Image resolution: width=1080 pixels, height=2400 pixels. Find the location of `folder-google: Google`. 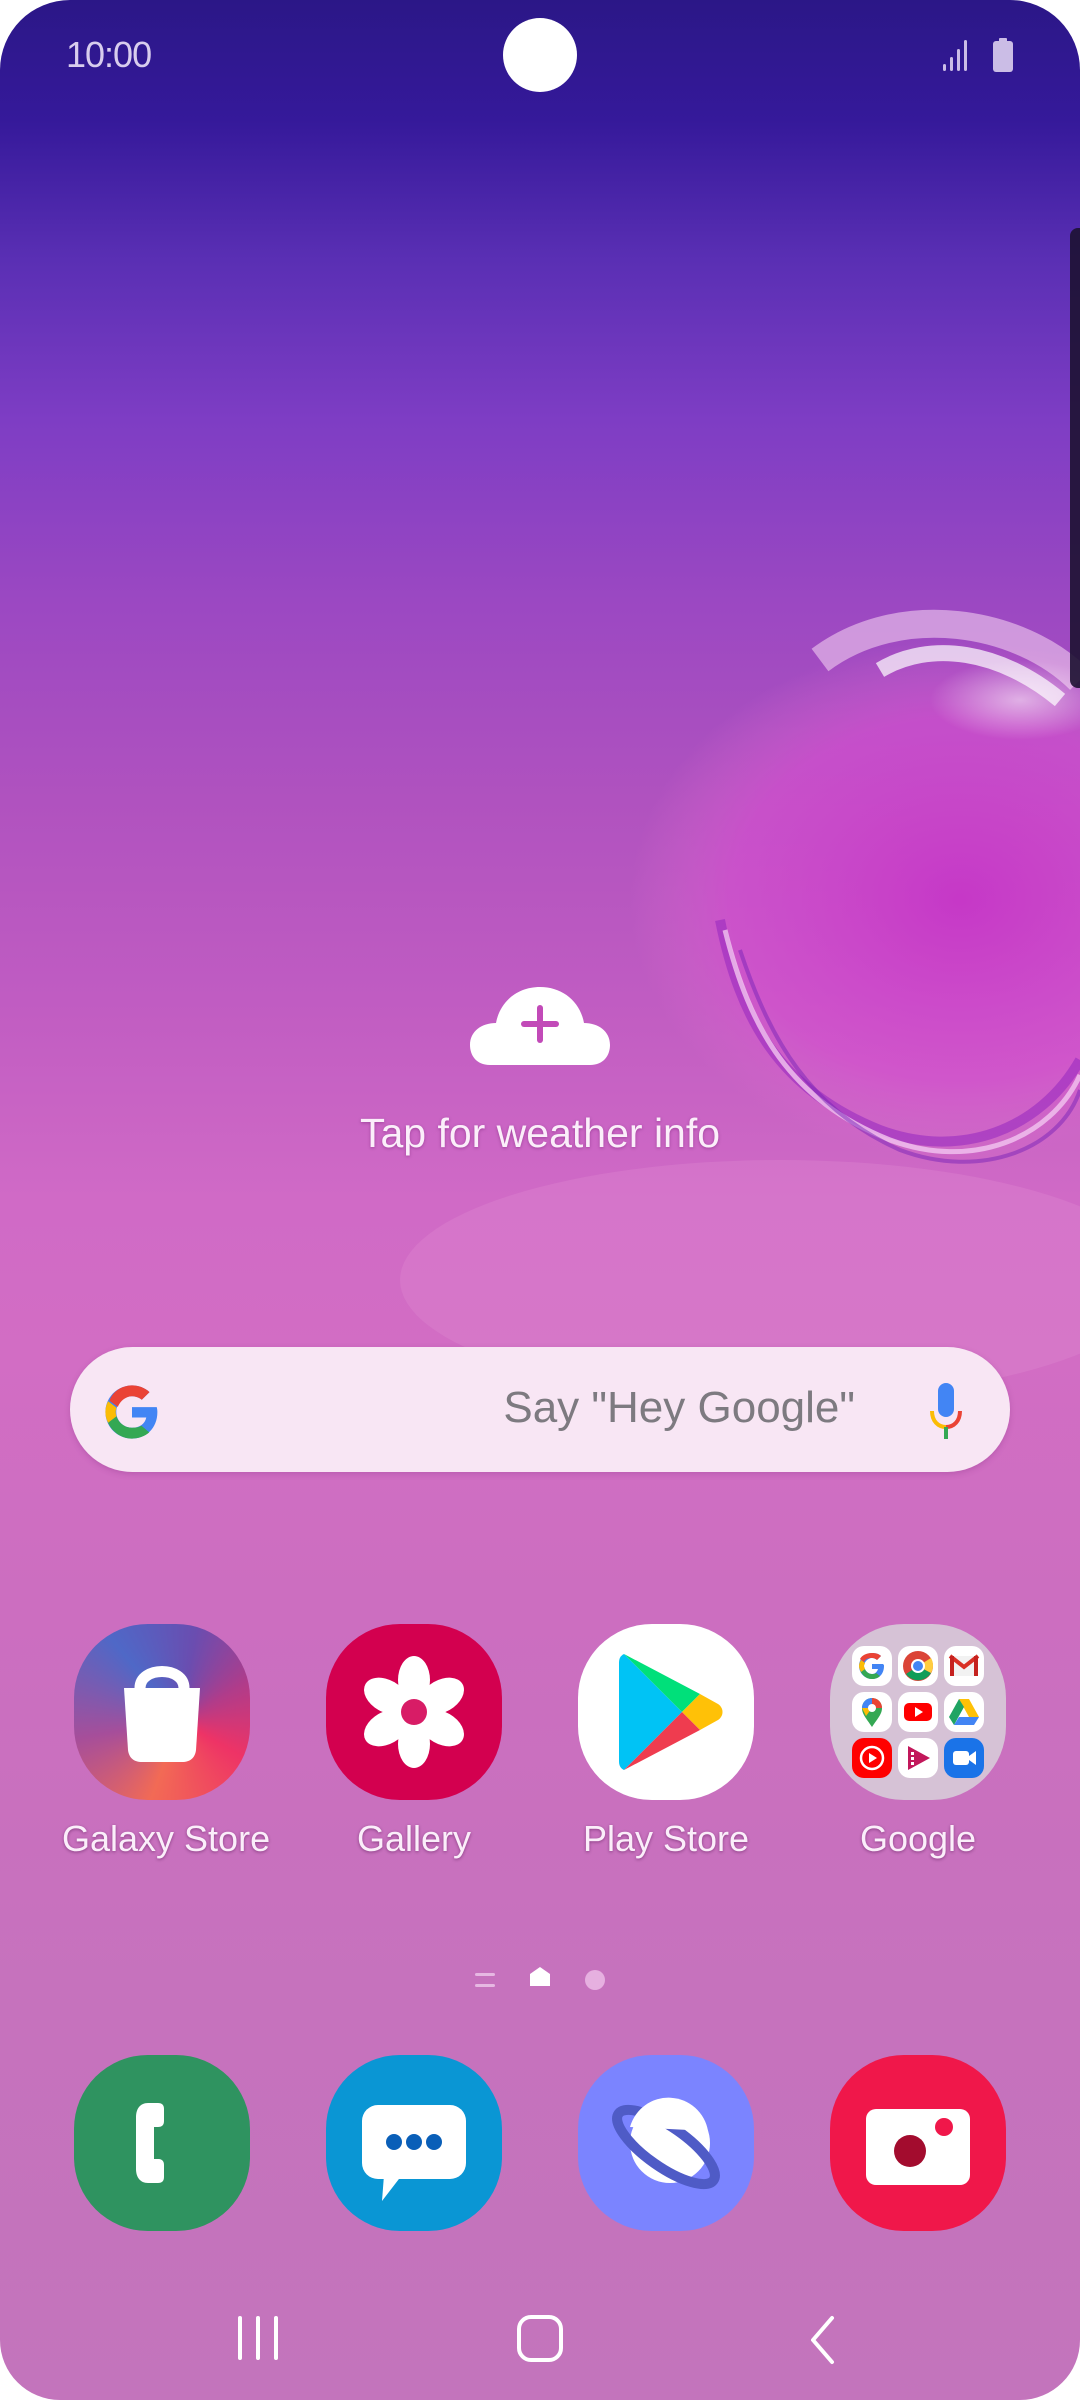

folder-google: Google is located at coordinates (918, 1742).